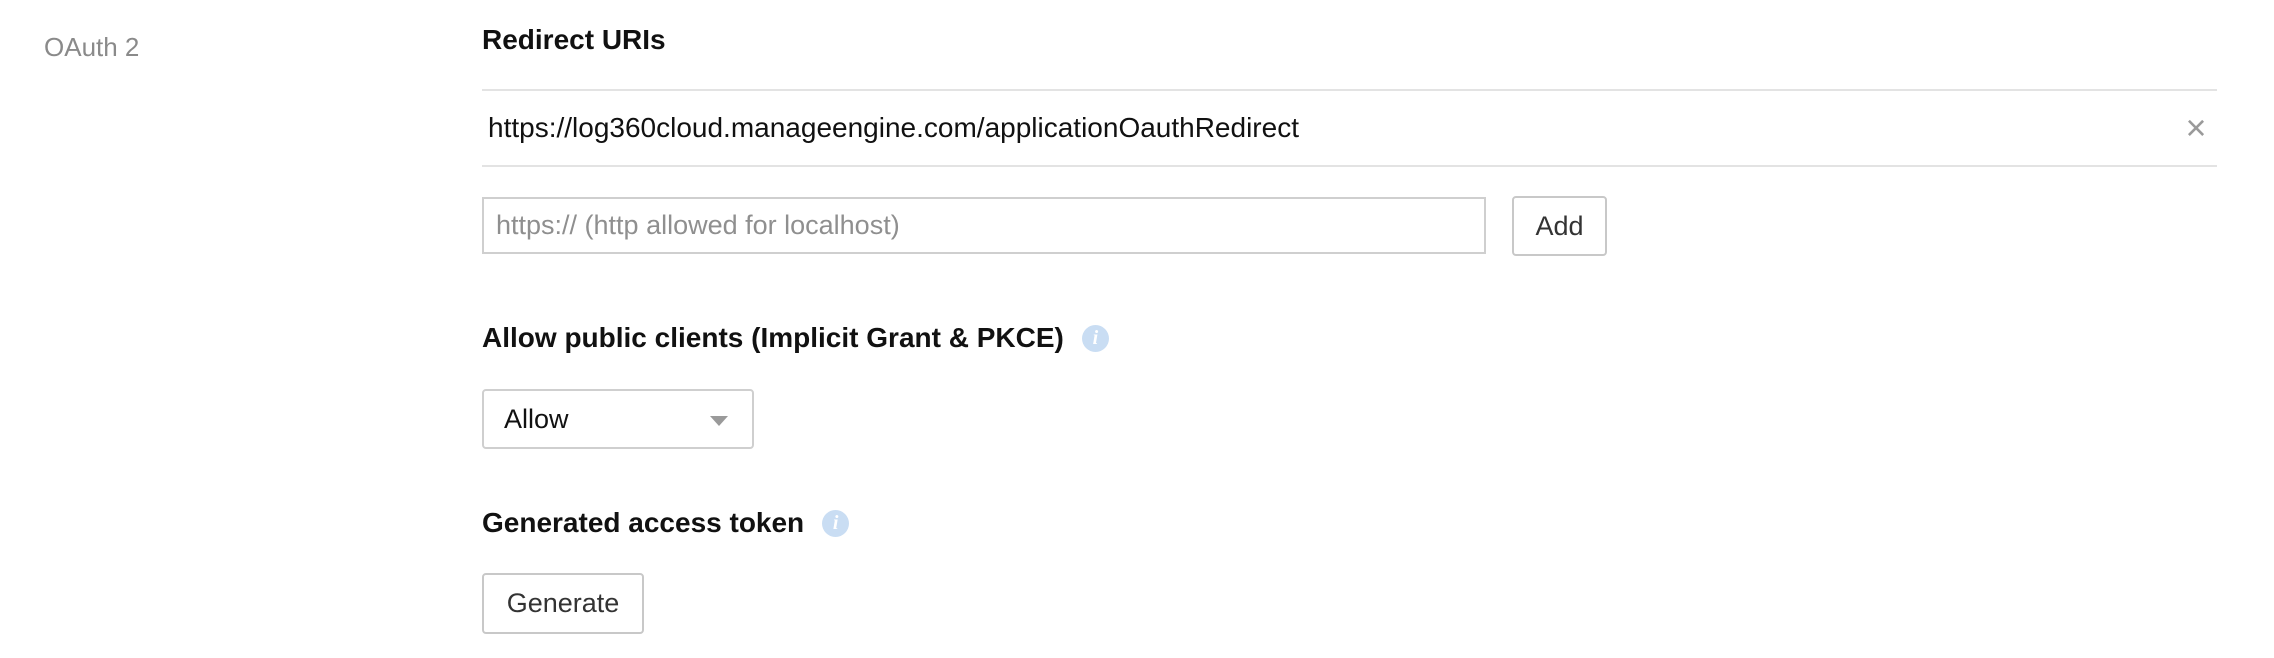 Image resolution: width=2274 pixels, height=658 pixels. What do you see at coordinates (574, 39) in the screenshot?
I see `redirect-uris-heading: Redirect URIs` at bounding box center [574, 39].